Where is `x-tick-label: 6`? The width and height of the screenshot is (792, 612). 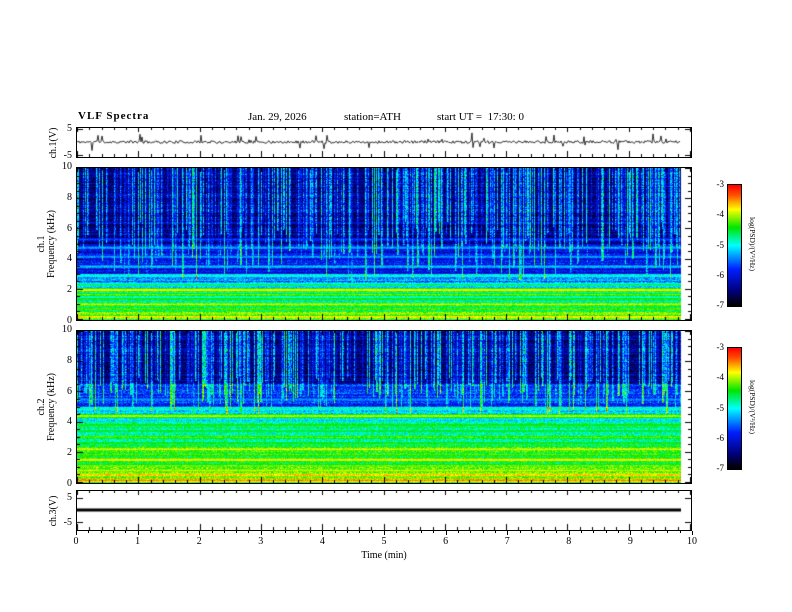 x-tick-label: 6 is located at coordinates (446, 541).